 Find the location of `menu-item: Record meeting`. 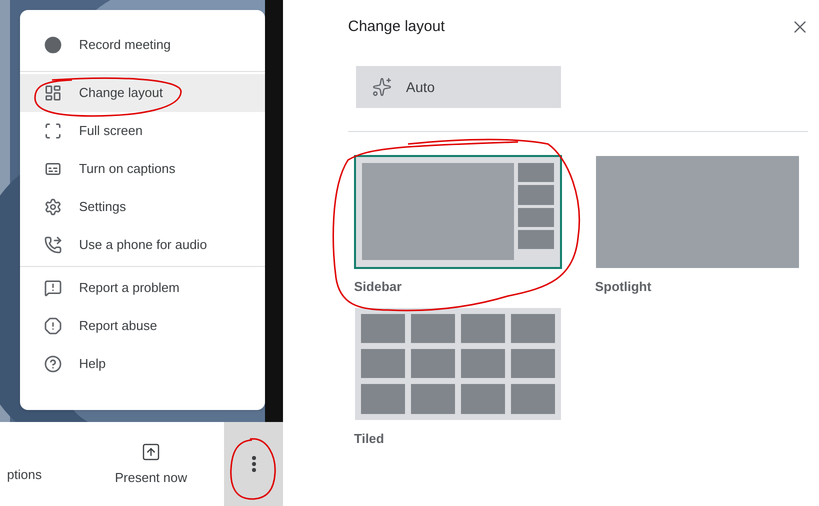

menu-item: Record meeting is located at coordinates (142, 45).